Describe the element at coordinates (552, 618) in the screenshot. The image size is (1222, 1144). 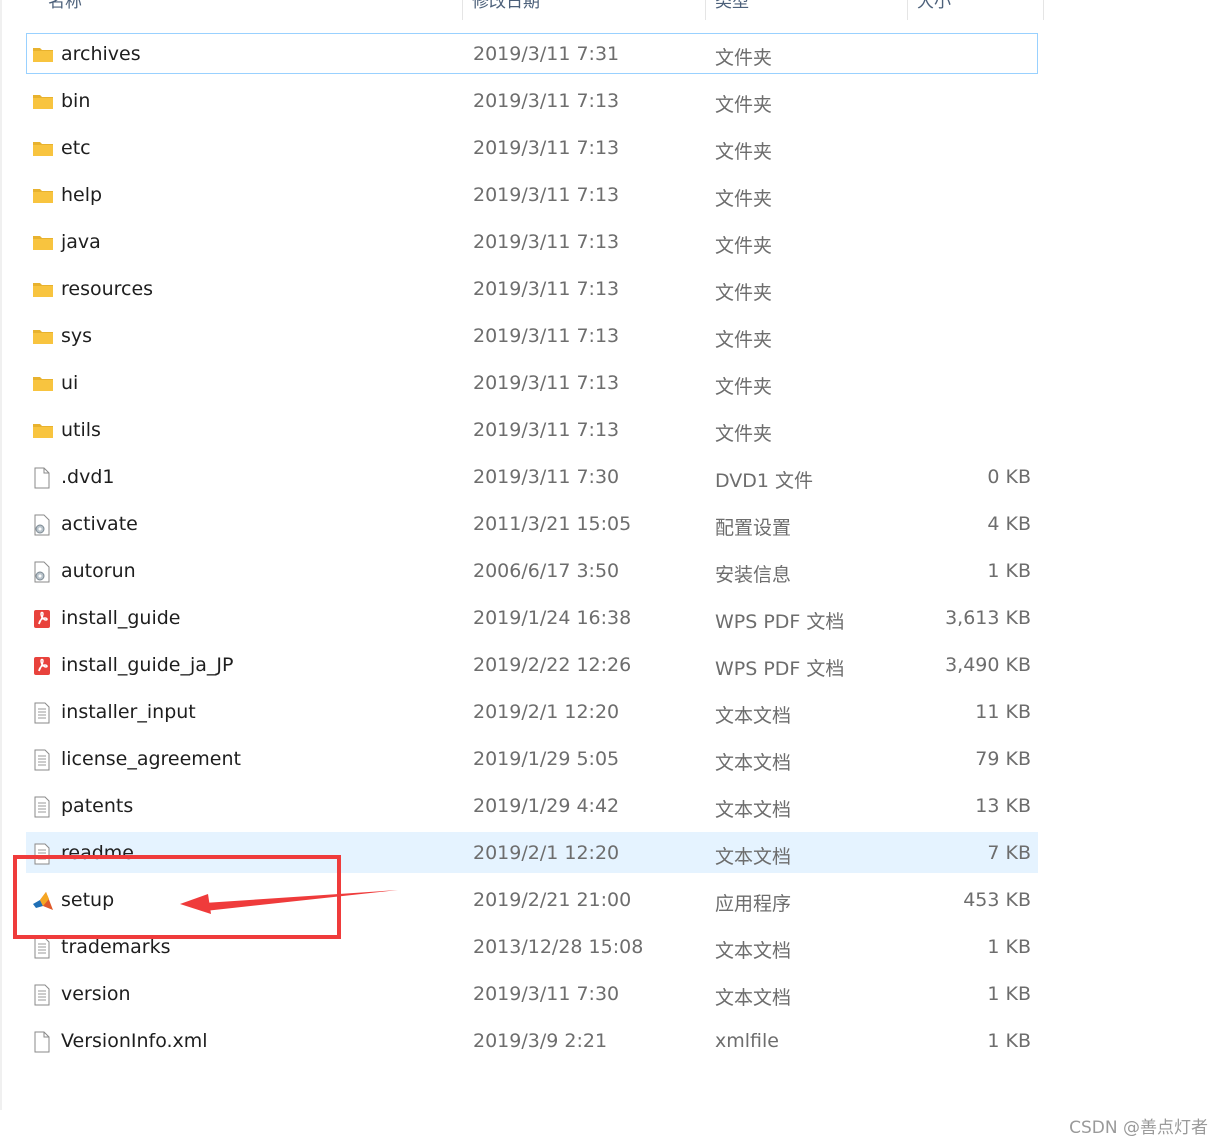
I see `file-date: 2019/1/24 16:38` at that location.